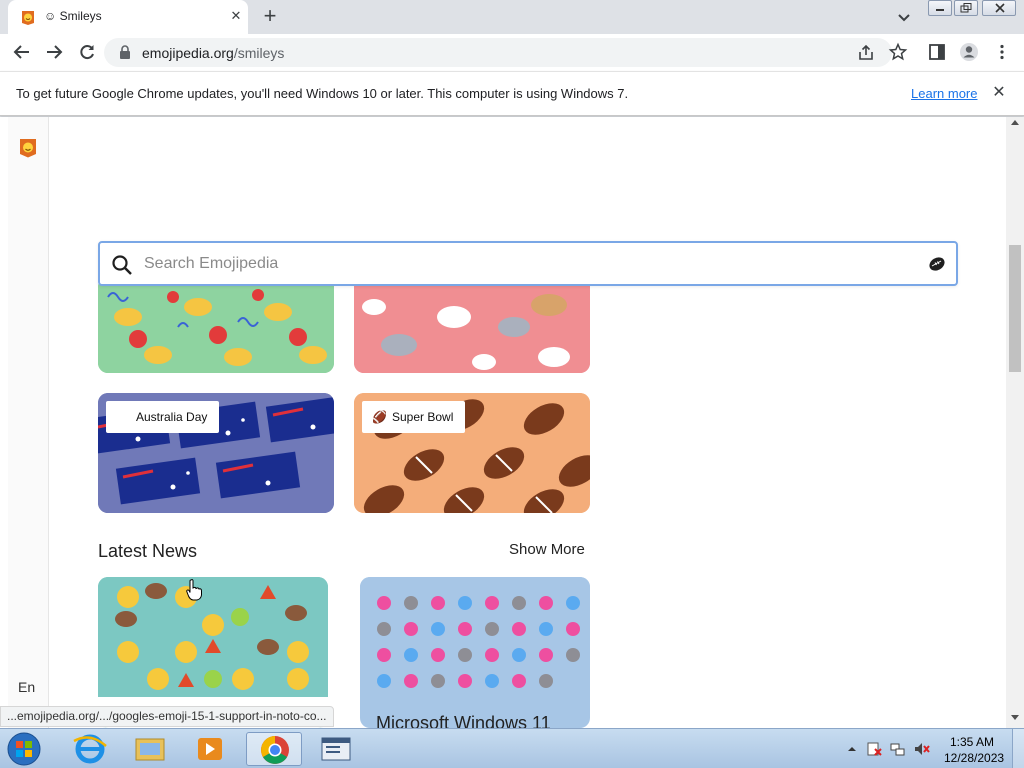  I want to click on address-bar: emojipedia.org/smileys, so click(498, 52).